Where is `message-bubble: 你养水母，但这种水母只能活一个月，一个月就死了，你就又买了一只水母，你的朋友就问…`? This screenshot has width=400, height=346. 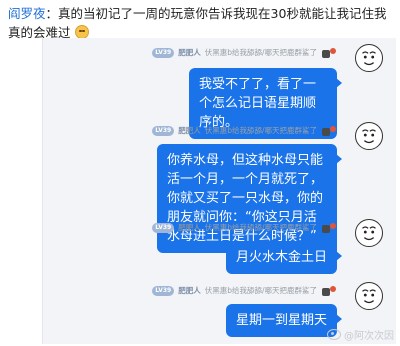
message-bubble: 你养水母，但这种水母只能活一个月，一个月就死了，你就又买了一只水母，你的朋友就问… is located at coordinates (249, 198).